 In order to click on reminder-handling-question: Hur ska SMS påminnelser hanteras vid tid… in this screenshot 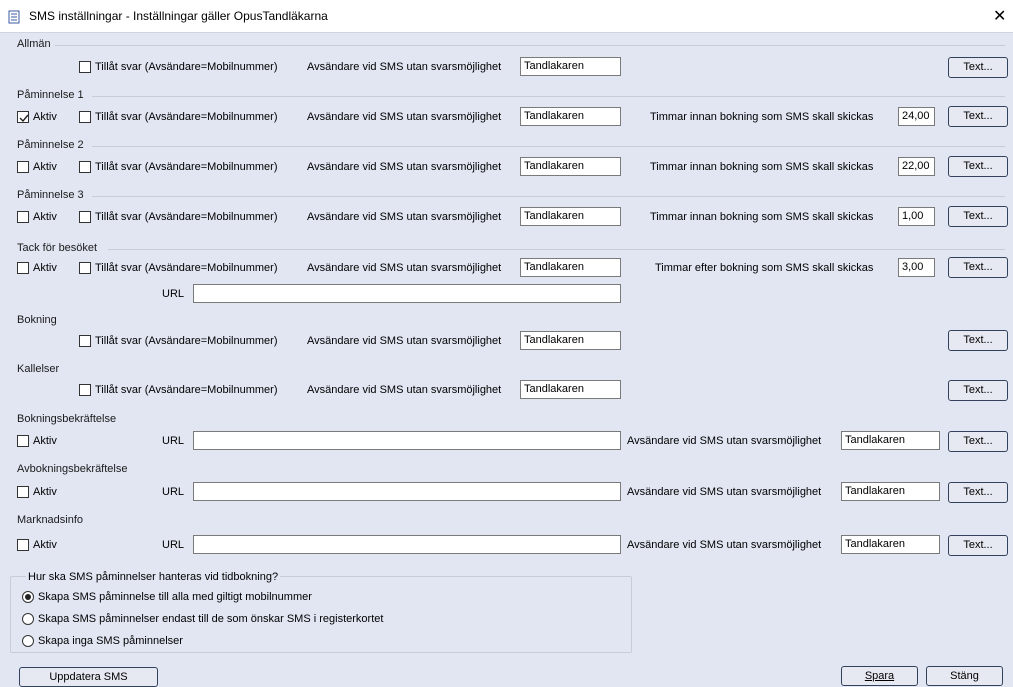, I will do `click(153, 577)`.